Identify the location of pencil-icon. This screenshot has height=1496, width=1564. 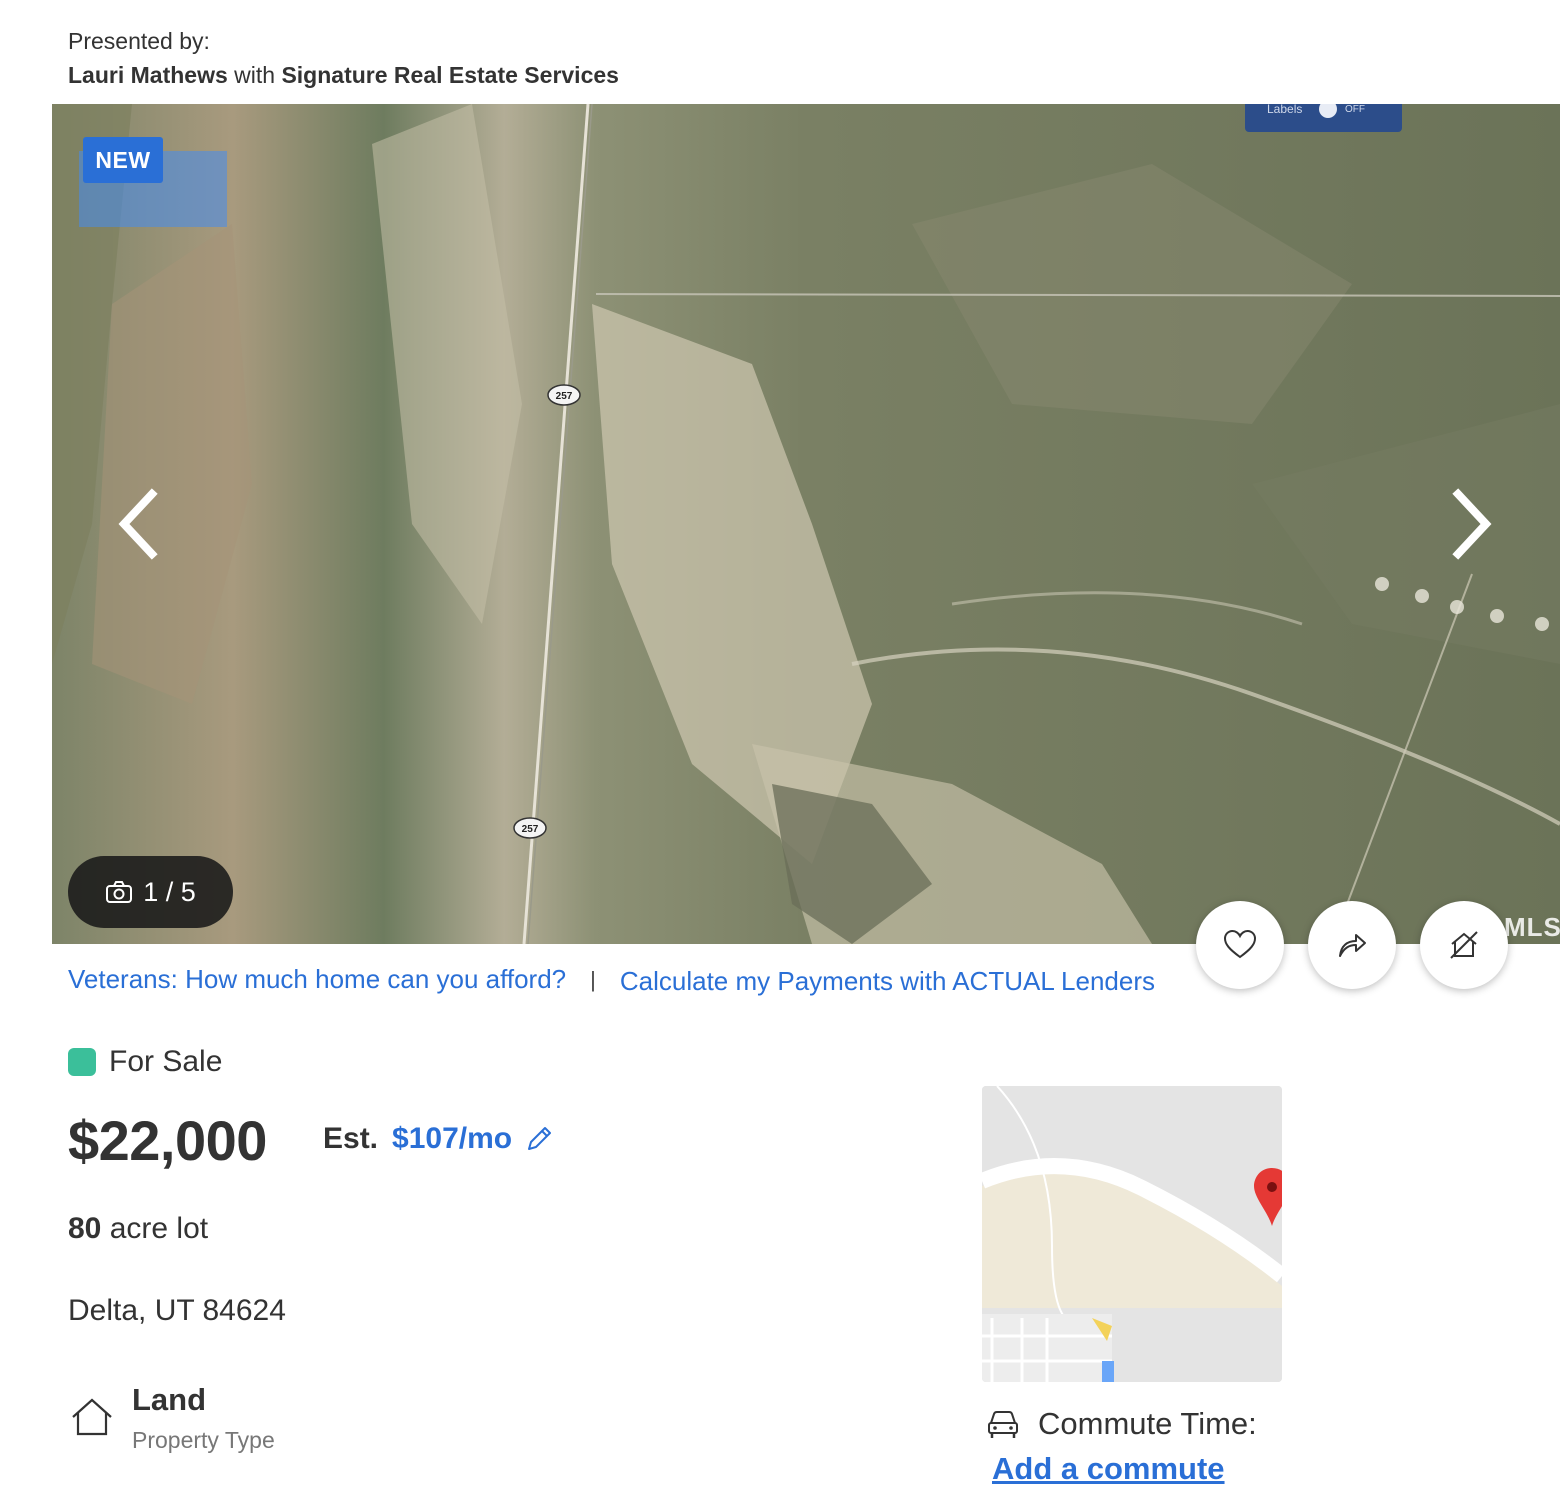
(539, 1139).